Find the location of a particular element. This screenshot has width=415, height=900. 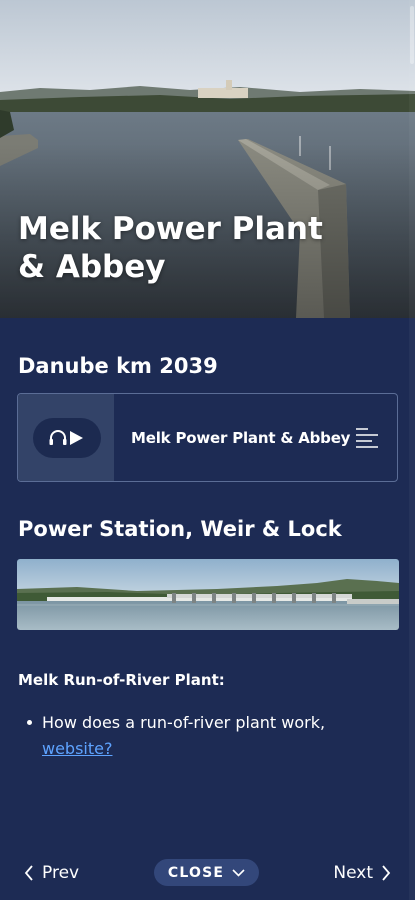

page-title: Melk Power Plant & Abbey is located at coordinates (170, 248).